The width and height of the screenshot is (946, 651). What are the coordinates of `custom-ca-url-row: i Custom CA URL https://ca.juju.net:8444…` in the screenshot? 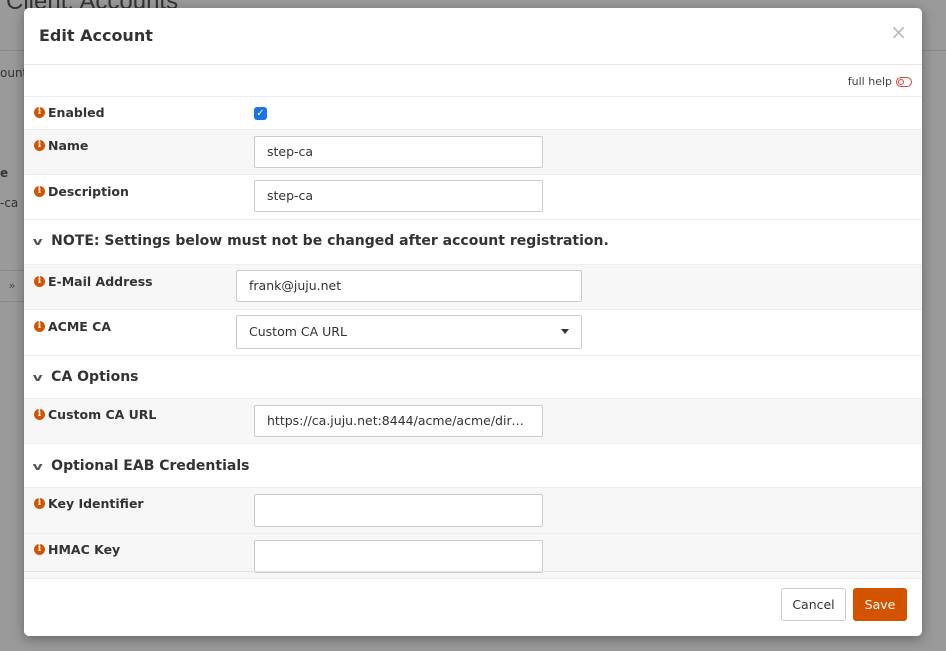 It's located at (473, 421).